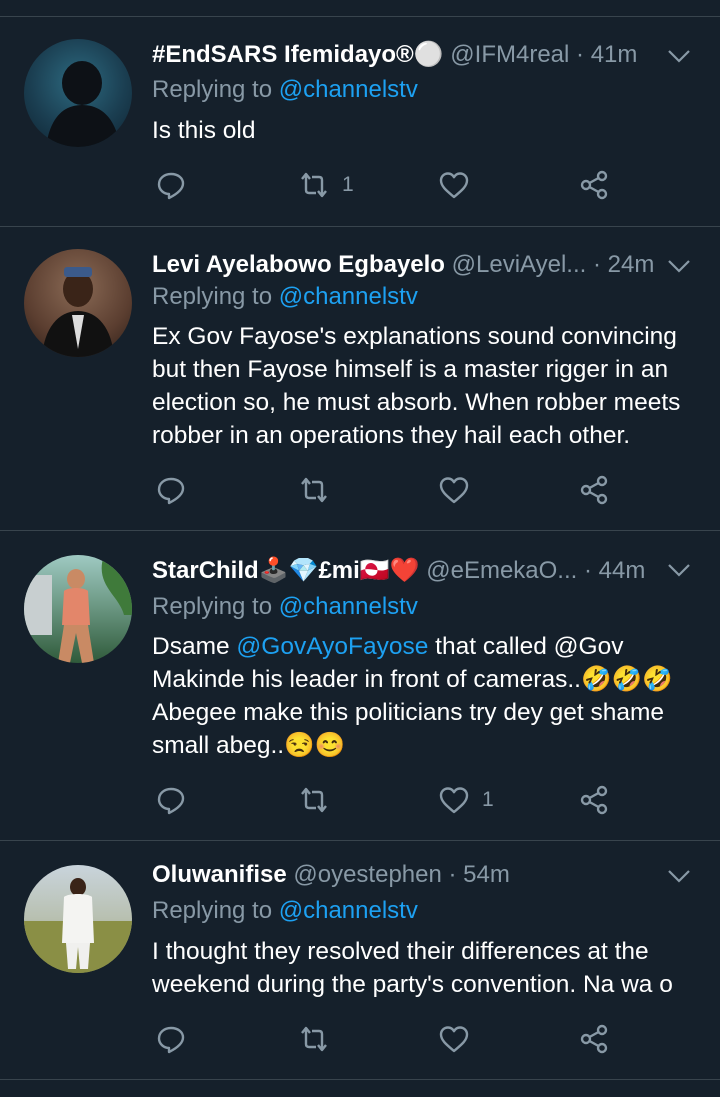  I want to click on retweet-count: 1, so click(348, 184).